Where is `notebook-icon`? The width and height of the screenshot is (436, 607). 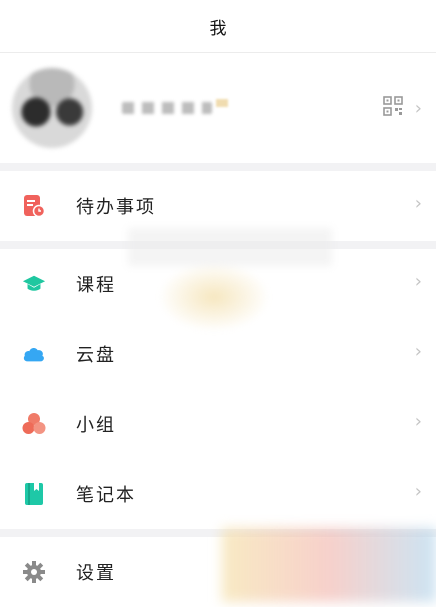
notebook-icon is located at coordinates (34, 494).